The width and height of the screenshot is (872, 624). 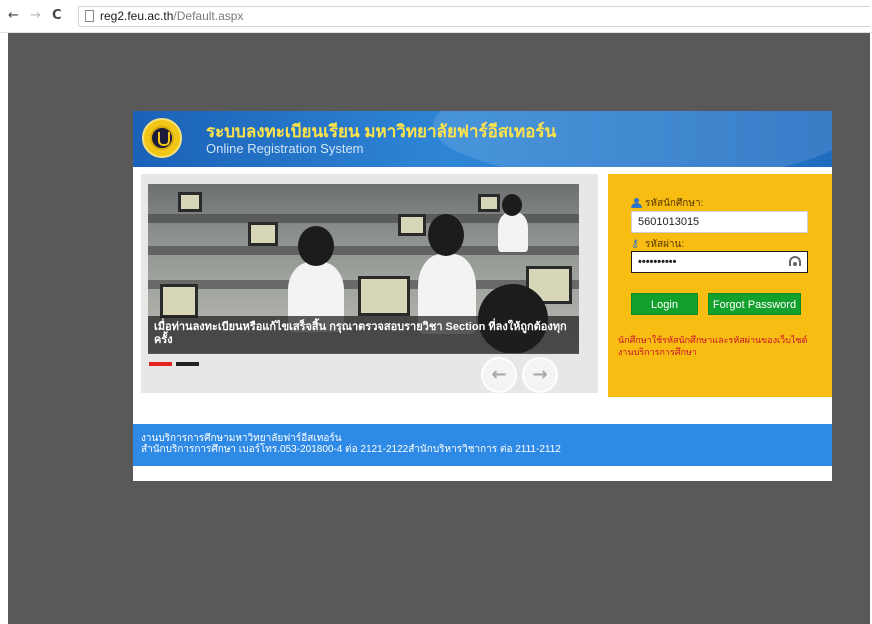 I want to click on url-host: reg2.feu.ac.th, so click(x=137, y=16).